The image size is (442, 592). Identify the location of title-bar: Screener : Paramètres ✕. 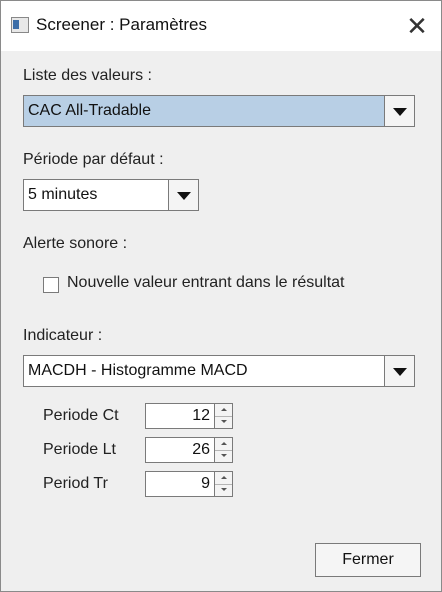
(221, 26).